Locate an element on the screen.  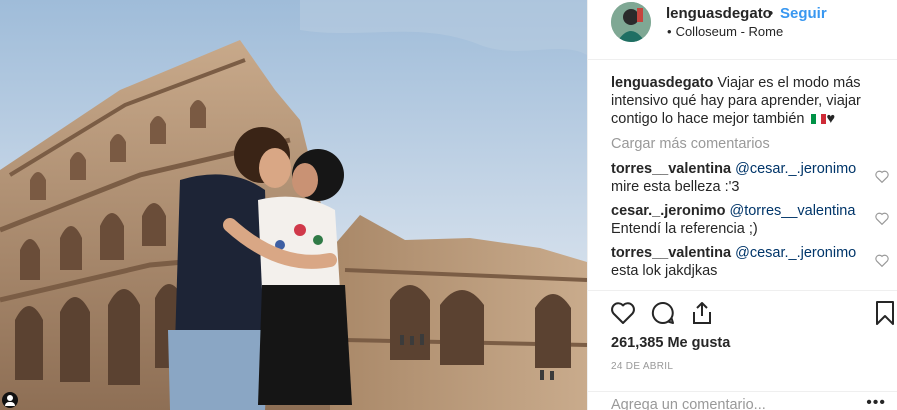
follow-button: Seguir is located at coordinates (803, 13).